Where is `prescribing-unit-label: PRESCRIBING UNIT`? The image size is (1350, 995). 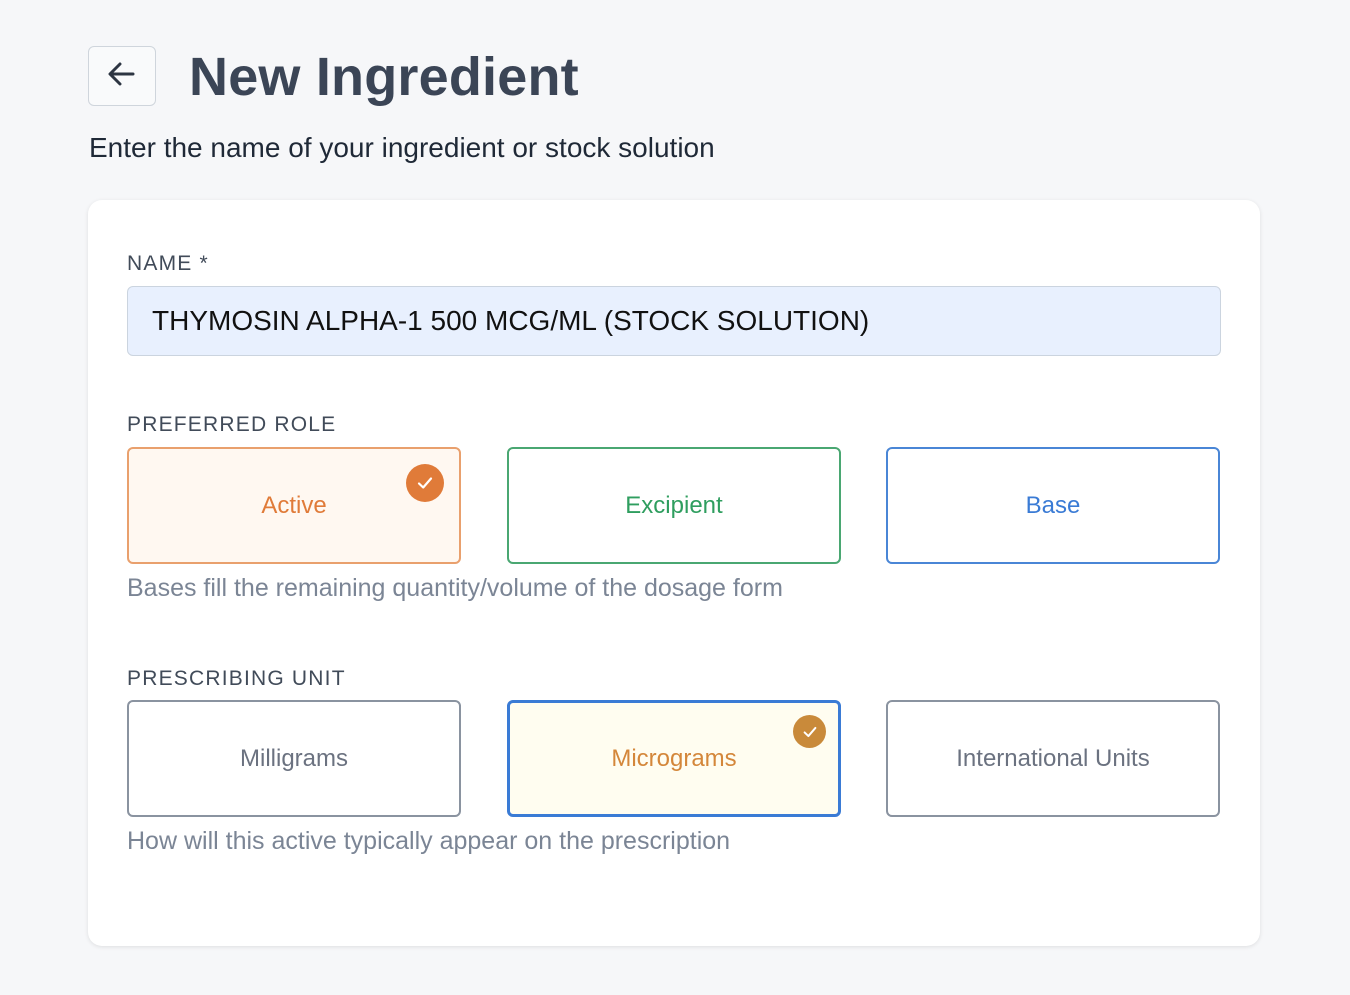
prescribing-unit-label: PRESCRIBING UNIT is located at coordinates (236, 678).